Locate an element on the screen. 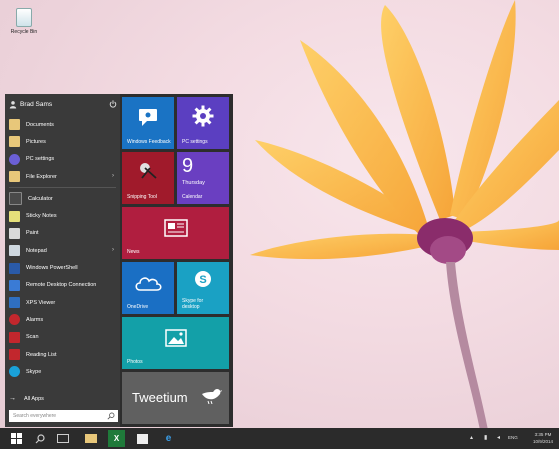  sticky-notes-icon is located at coordinates (14, 216).